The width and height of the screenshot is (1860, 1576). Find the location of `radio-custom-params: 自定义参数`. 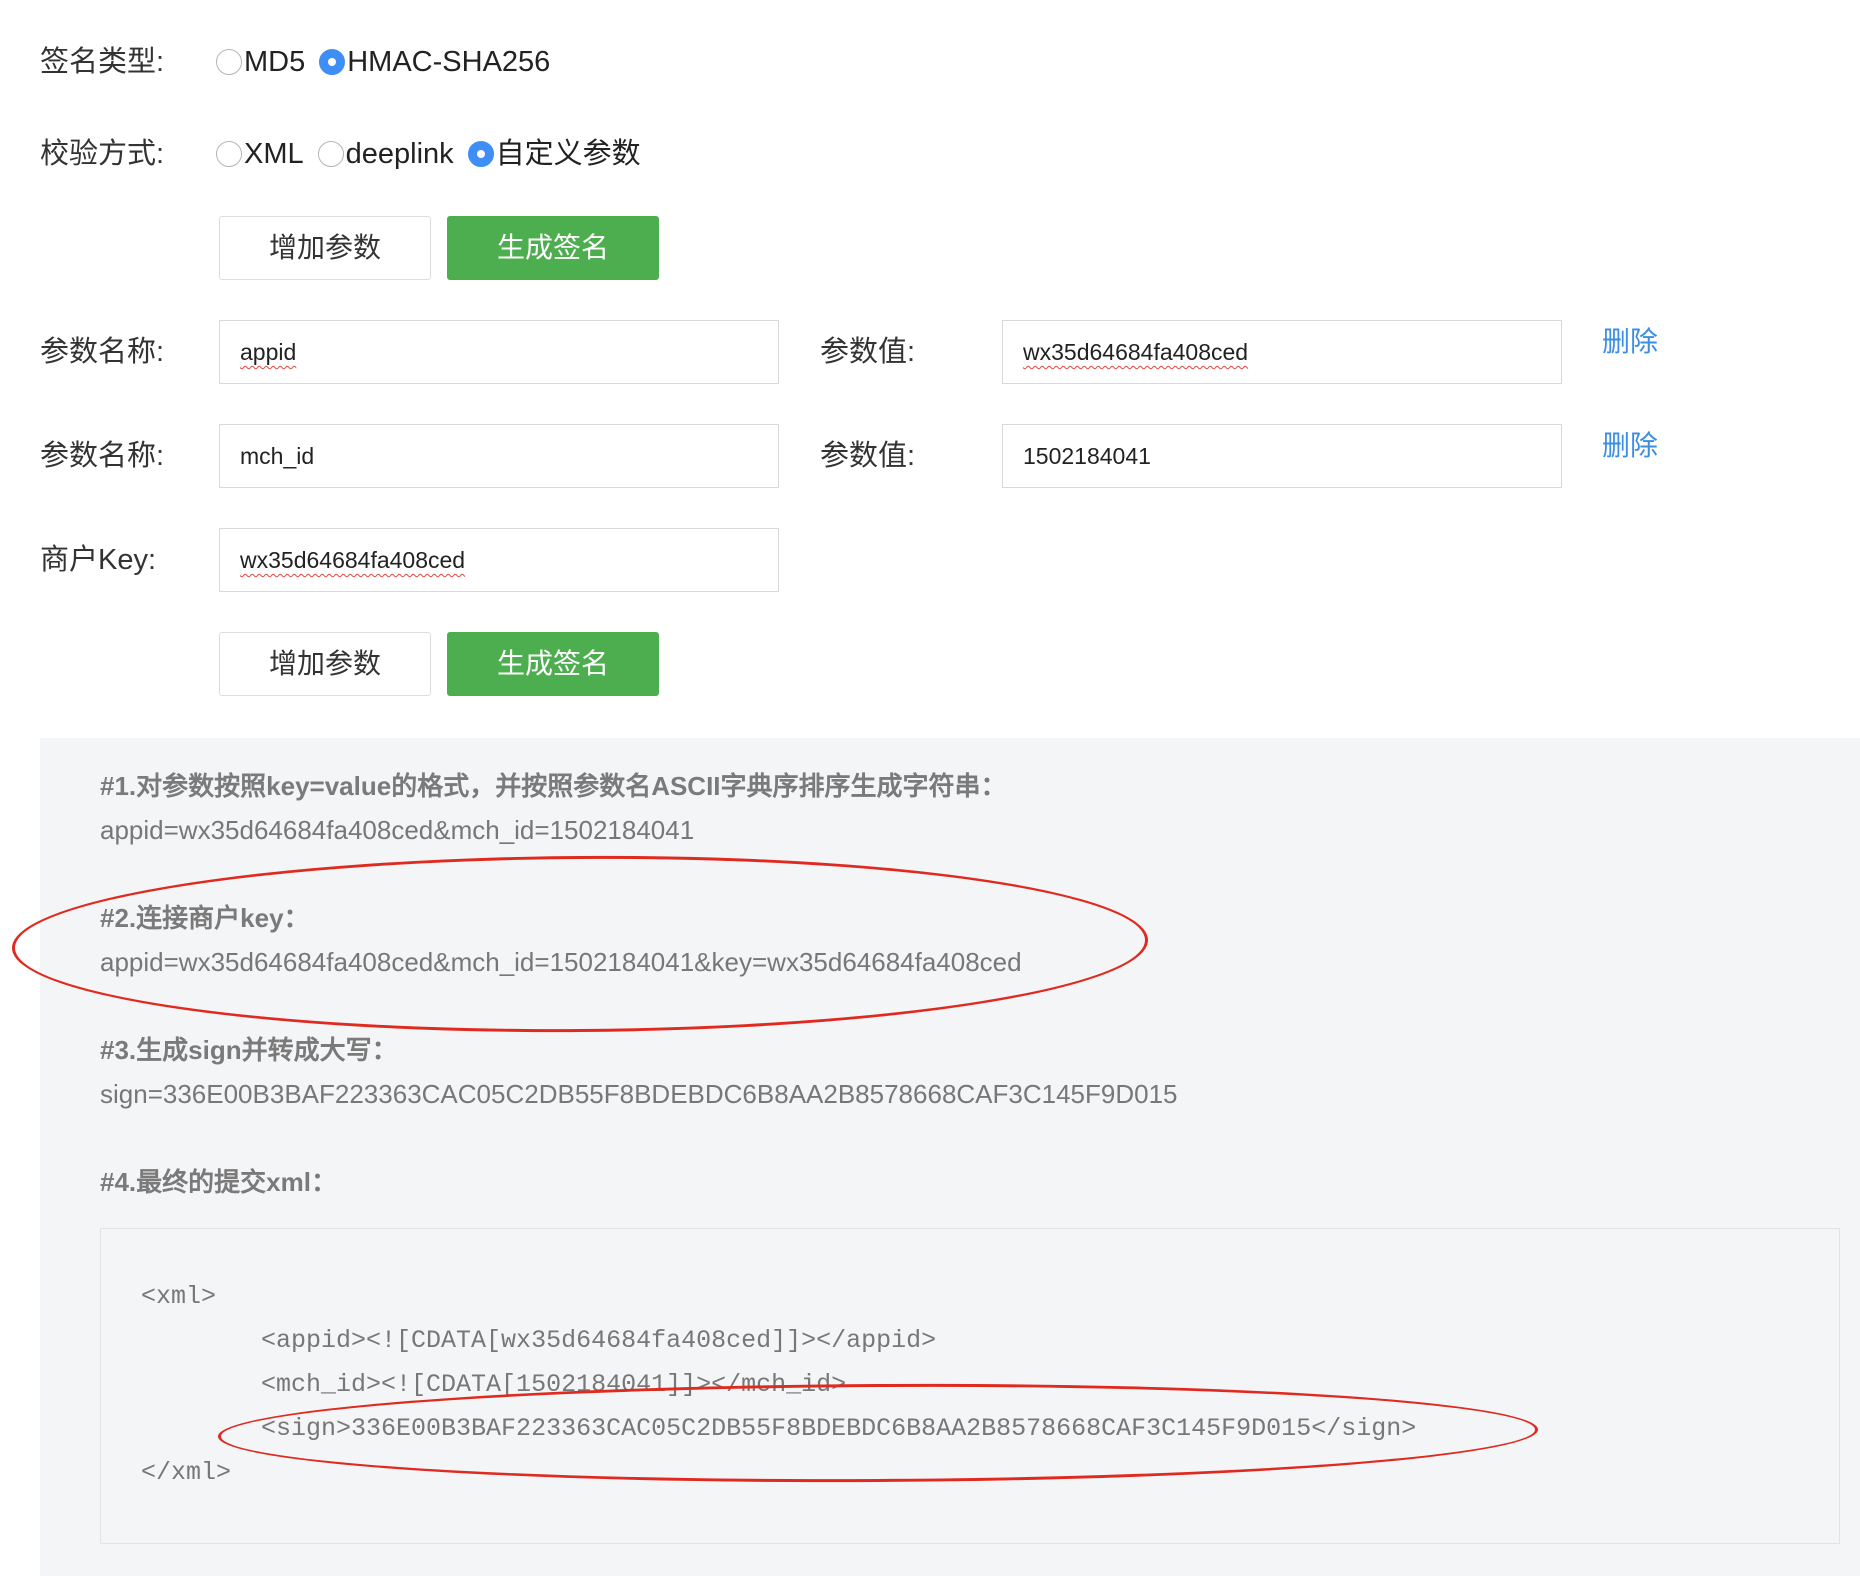

radio-custom-params: 自定义参数 is located at coordinates (554, 154).